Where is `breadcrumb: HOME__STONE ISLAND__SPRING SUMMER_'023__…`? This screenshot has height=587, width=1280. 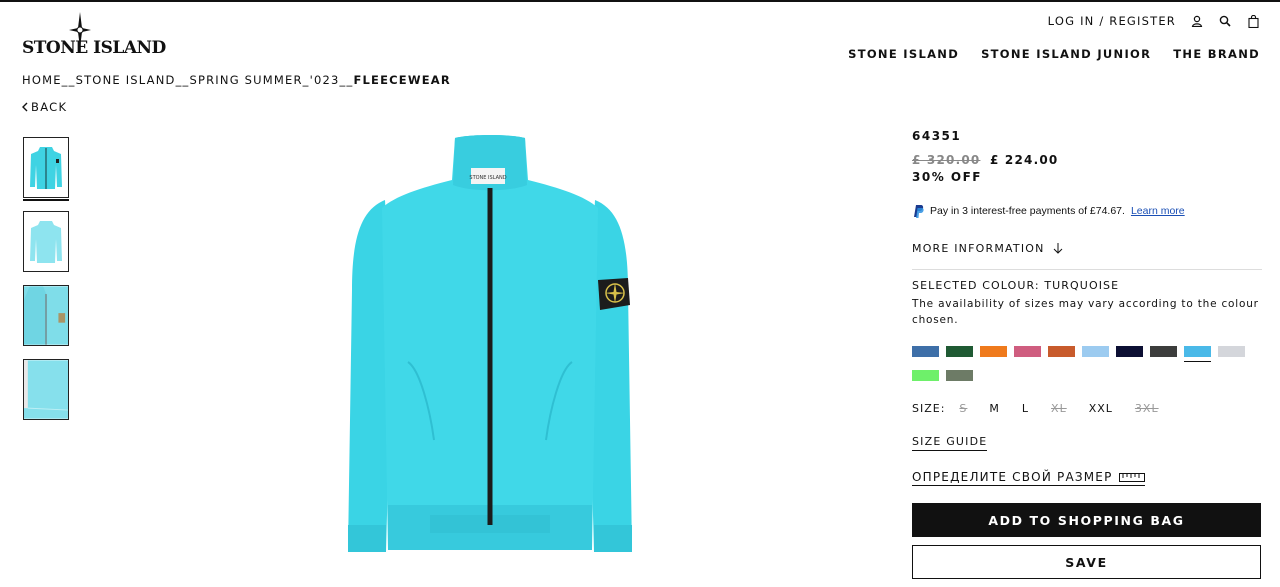 breadcrumb: HOME__STONE ISLAND__SPRING SUMMER_'023__… is located at coordinates (236, 80).